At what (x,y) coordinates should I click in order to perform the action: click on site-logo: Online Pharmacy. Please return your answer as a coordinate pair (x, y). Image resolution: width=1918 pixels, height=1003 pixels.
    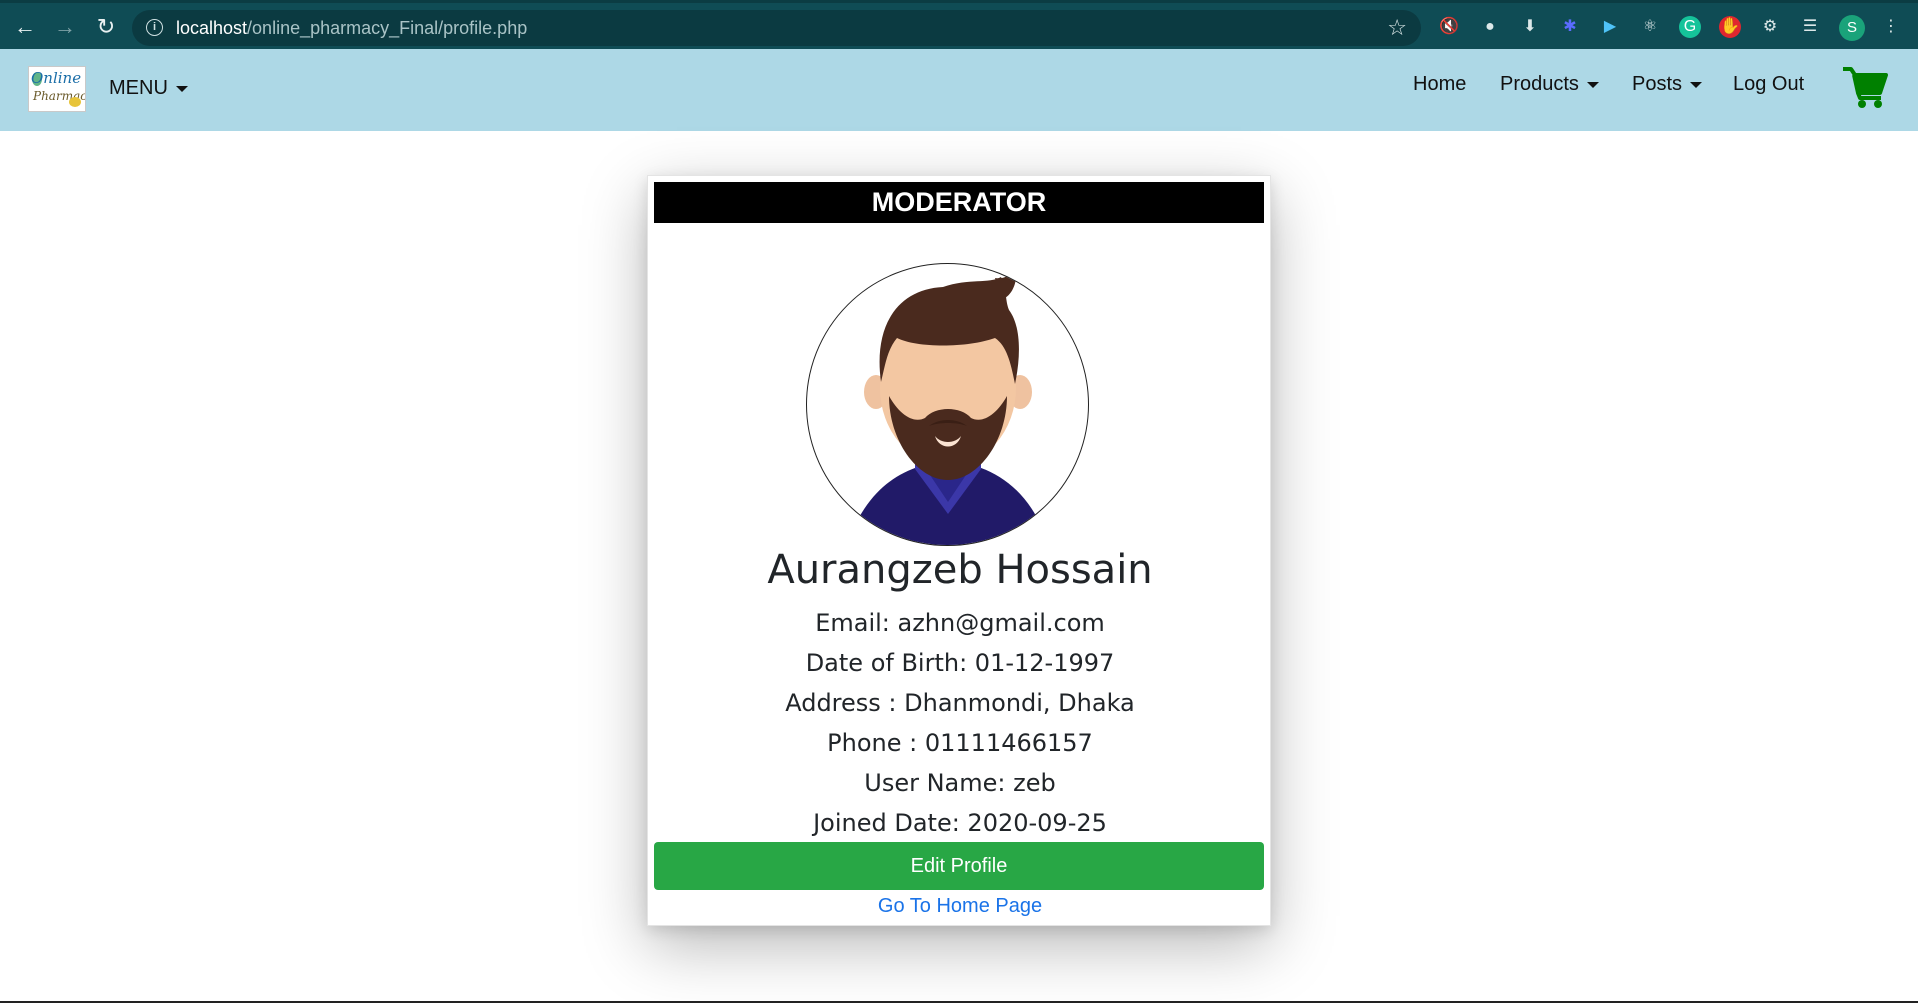
    Looking at the image, I should click on (57, 89).